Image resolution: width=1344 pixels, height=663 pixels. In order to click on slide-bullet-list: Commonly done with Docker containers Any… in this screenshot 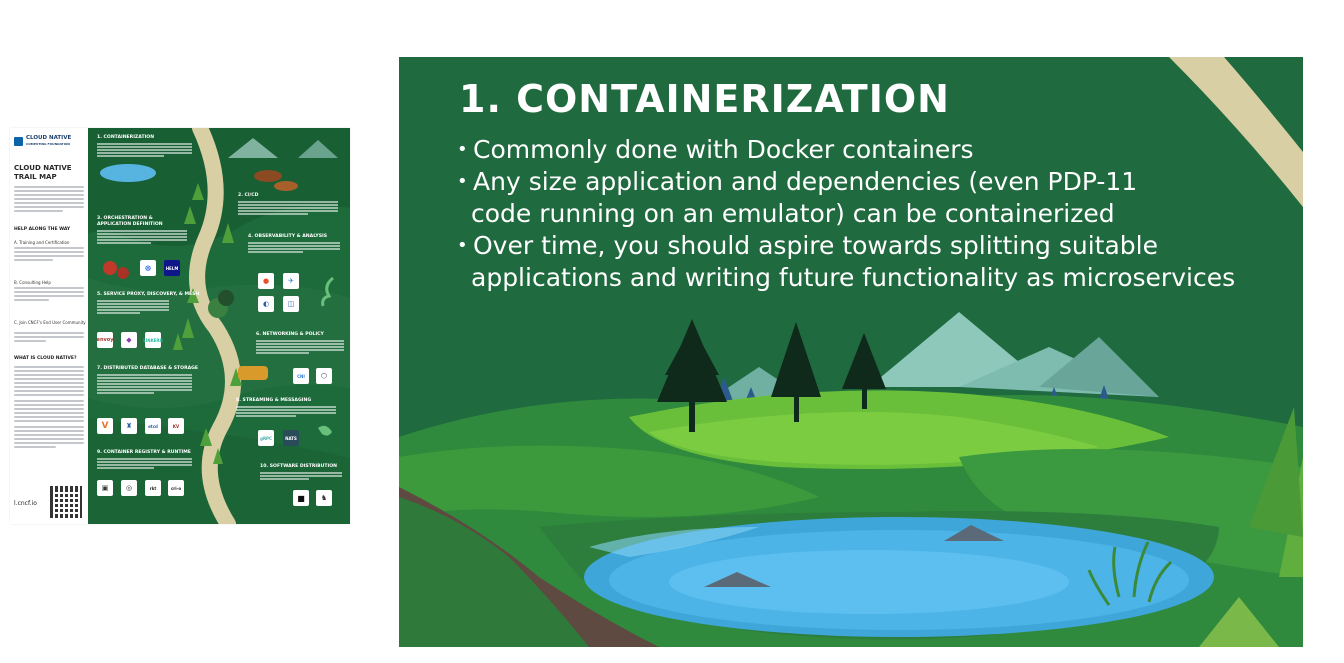, I will do `click(846, 214)`.